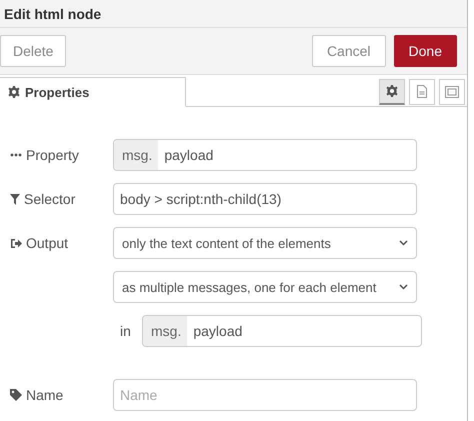  I want to click on filter-icon, so click(15, 199).